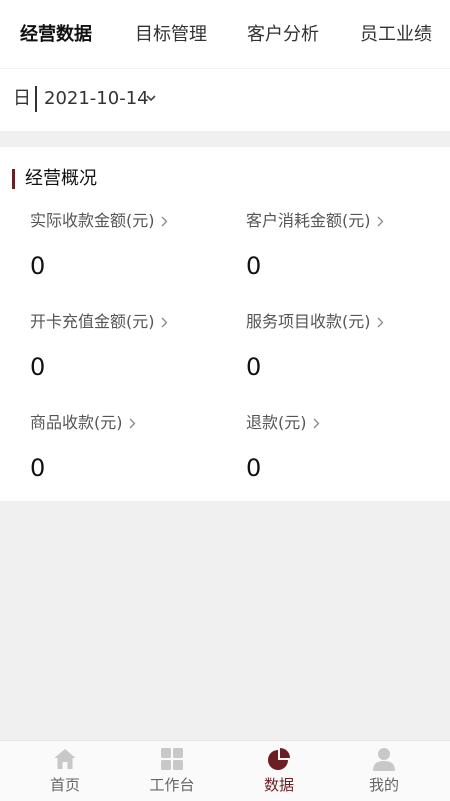 The width and height of the screenshot is (450, 801). Describe the element at coordinates (96, 99) in the screenshot. I see `date-picker: 2021-10-14` at that location.